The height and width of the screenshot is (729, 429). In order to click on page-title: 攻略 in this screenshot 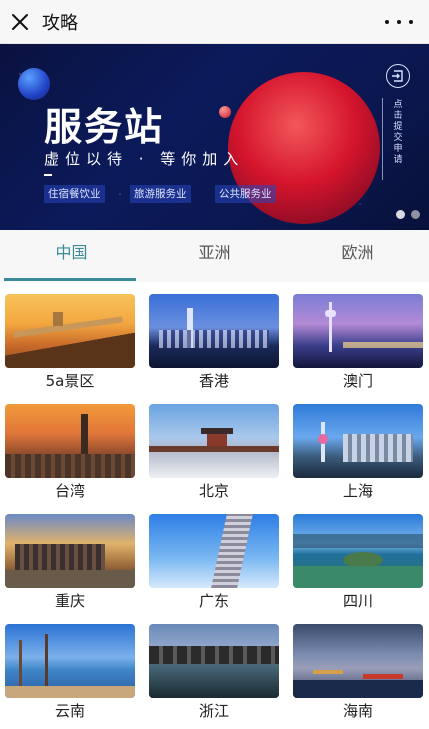, I will do `click(60, 23)`.